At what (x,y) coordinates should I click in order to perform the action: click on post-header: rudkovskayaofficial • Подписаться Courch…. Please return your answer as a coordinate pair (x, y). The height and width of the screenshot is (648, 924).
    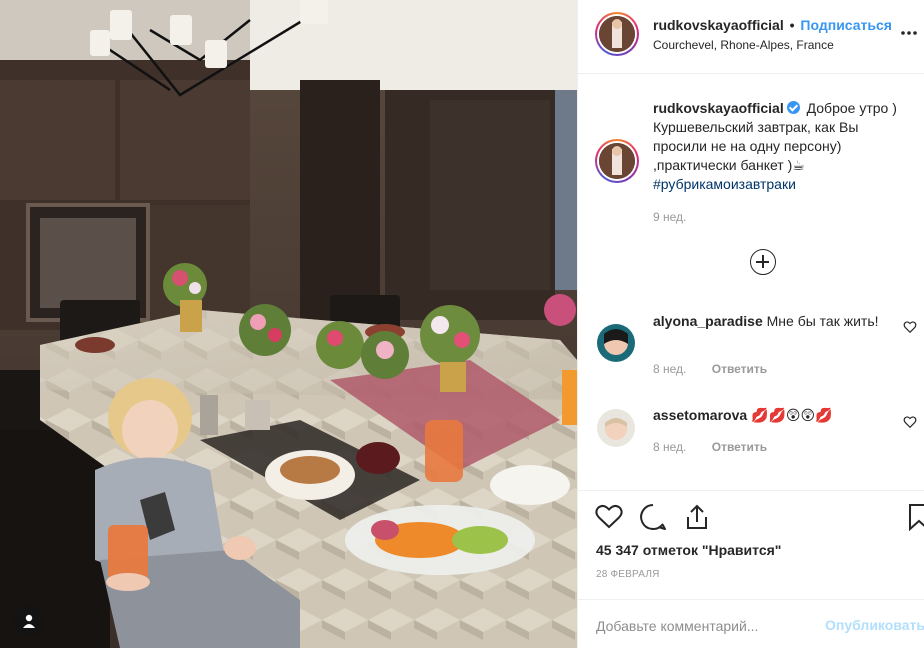
    Looking at the image, I should click on (751, 37).